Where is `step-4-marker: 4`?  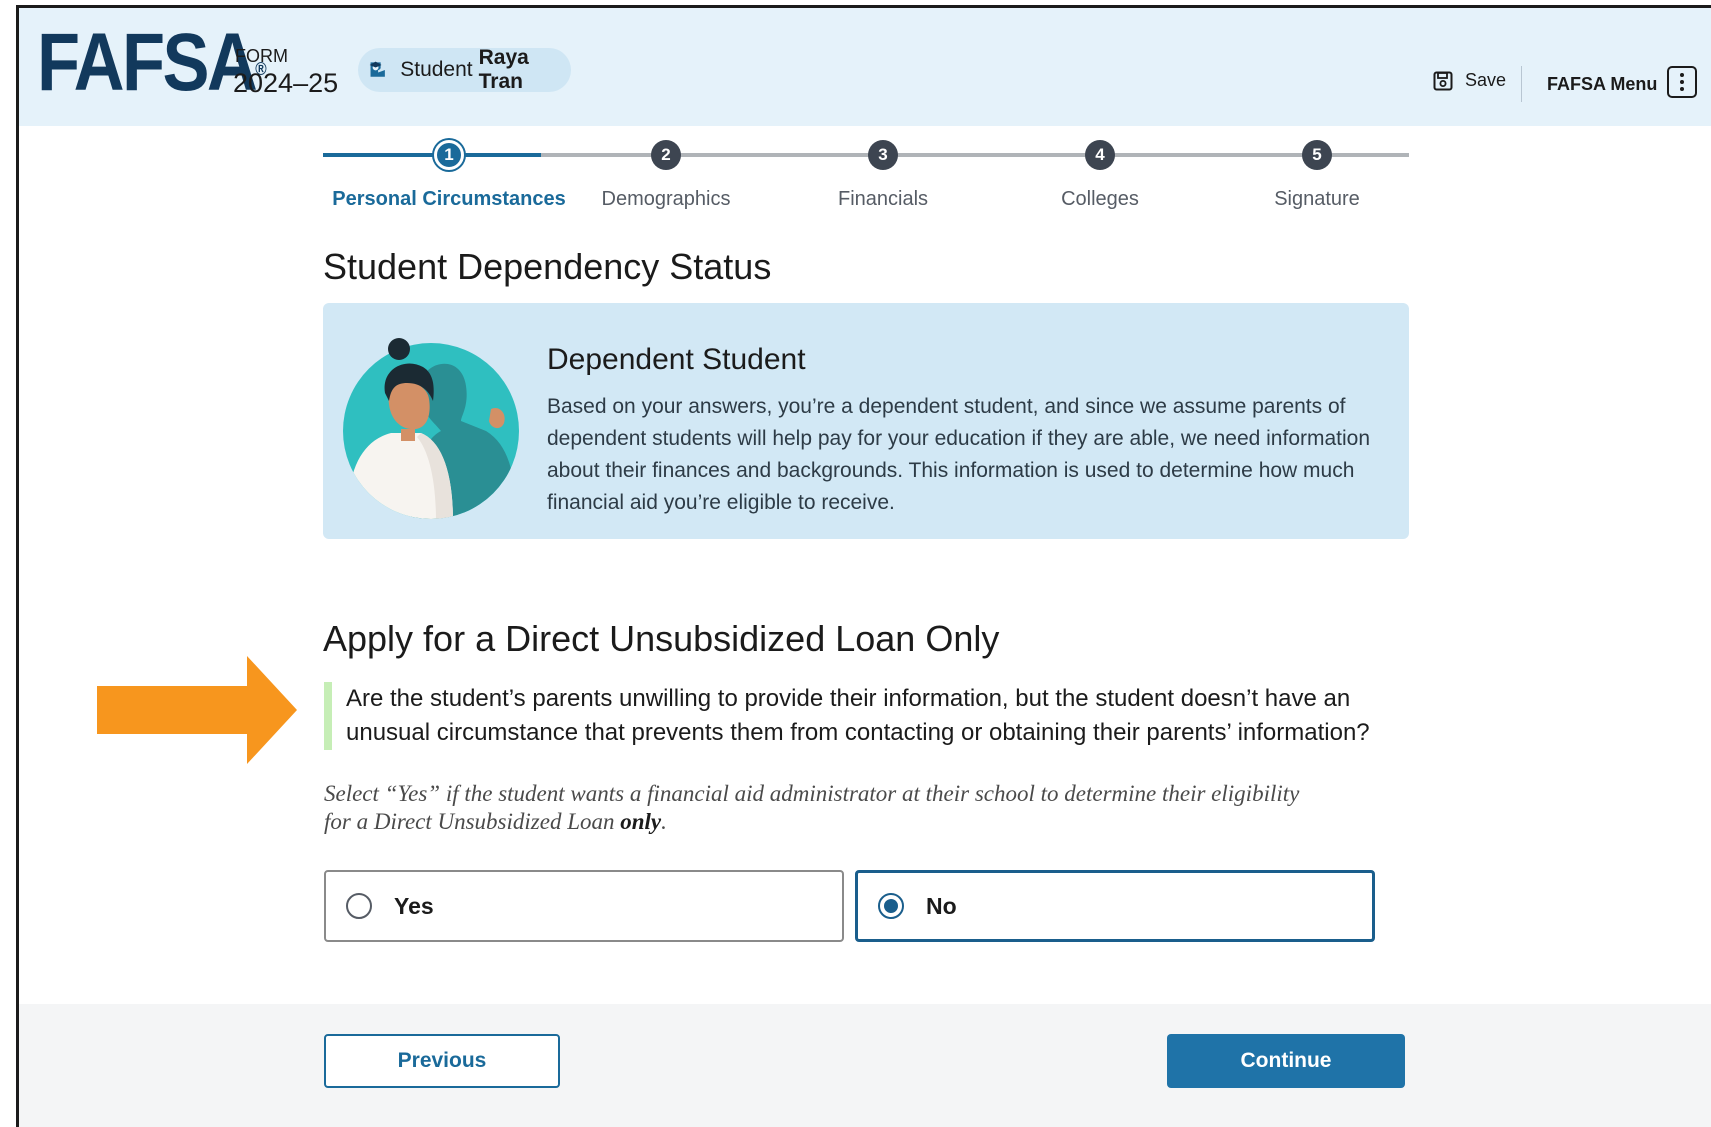
step-4-marker: 4 is located at coordinates (1100, 155).